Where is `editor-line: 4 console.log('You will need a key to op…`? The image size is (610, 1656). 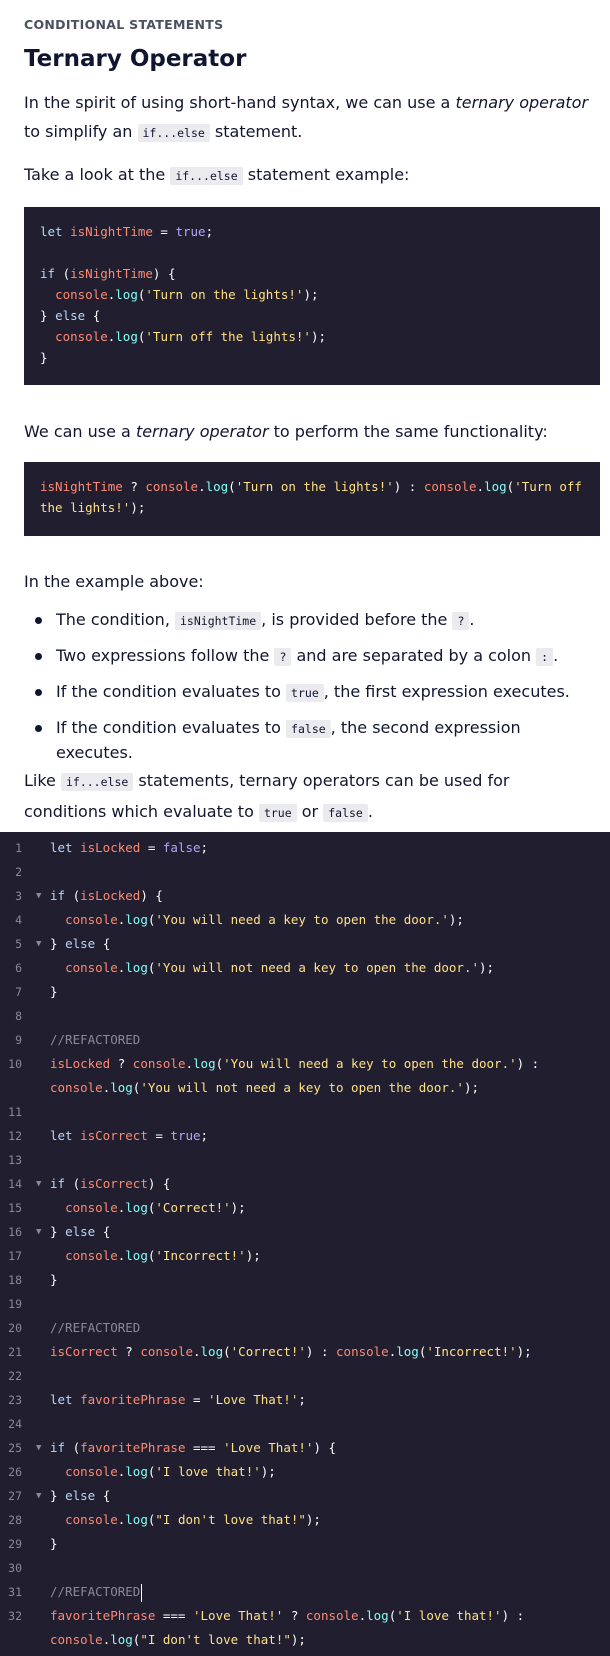 editor-line: 4 console.log('You will need a key to op… is located at coordinates (305, 920).